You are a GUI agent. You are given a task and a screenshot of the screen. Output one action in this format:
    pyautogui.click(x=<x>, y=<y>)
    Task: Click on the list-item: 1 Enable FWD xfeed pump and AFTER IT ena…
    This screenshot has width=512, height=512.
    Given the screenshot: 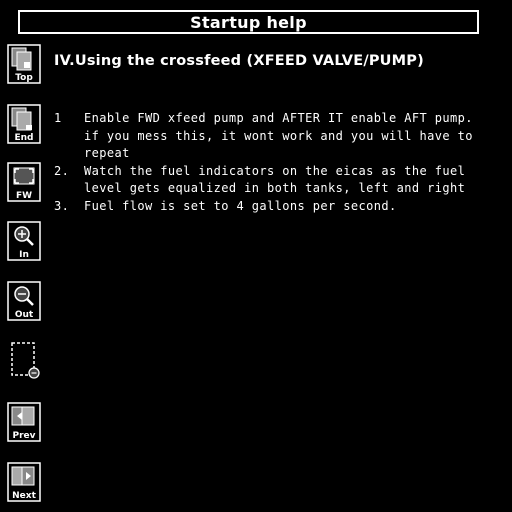 What is the action you would take?
    pyautogui.click(x=274, y=136)
    